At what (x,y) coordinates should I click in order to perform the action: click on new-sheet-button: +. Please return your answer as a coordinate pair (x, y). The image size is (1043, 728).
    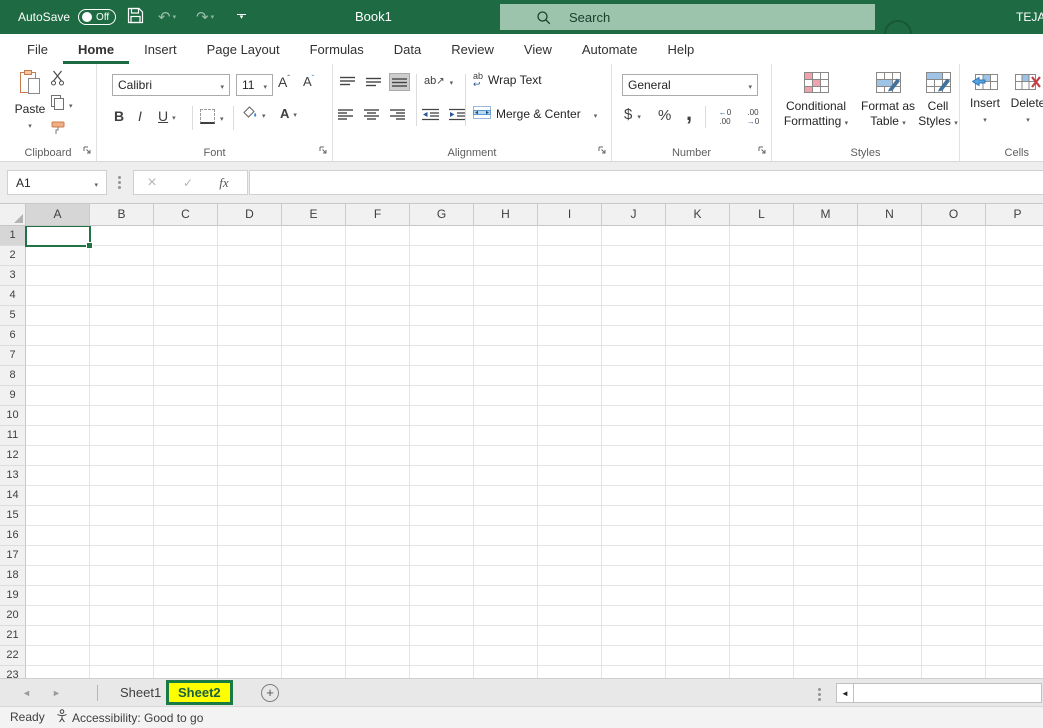
    Looking at the image, I should click on (270, 693).